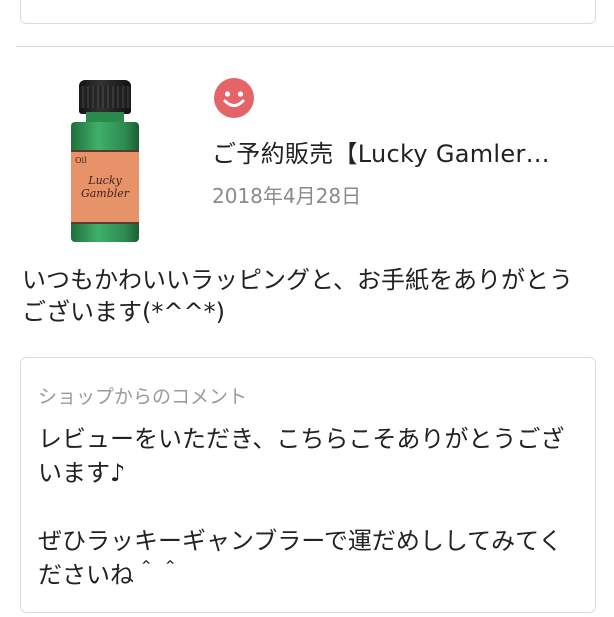 The width and height of the screenshot is (614, 617). I want to click on bottle-label-line-1: Lucky, so click(105, 180).